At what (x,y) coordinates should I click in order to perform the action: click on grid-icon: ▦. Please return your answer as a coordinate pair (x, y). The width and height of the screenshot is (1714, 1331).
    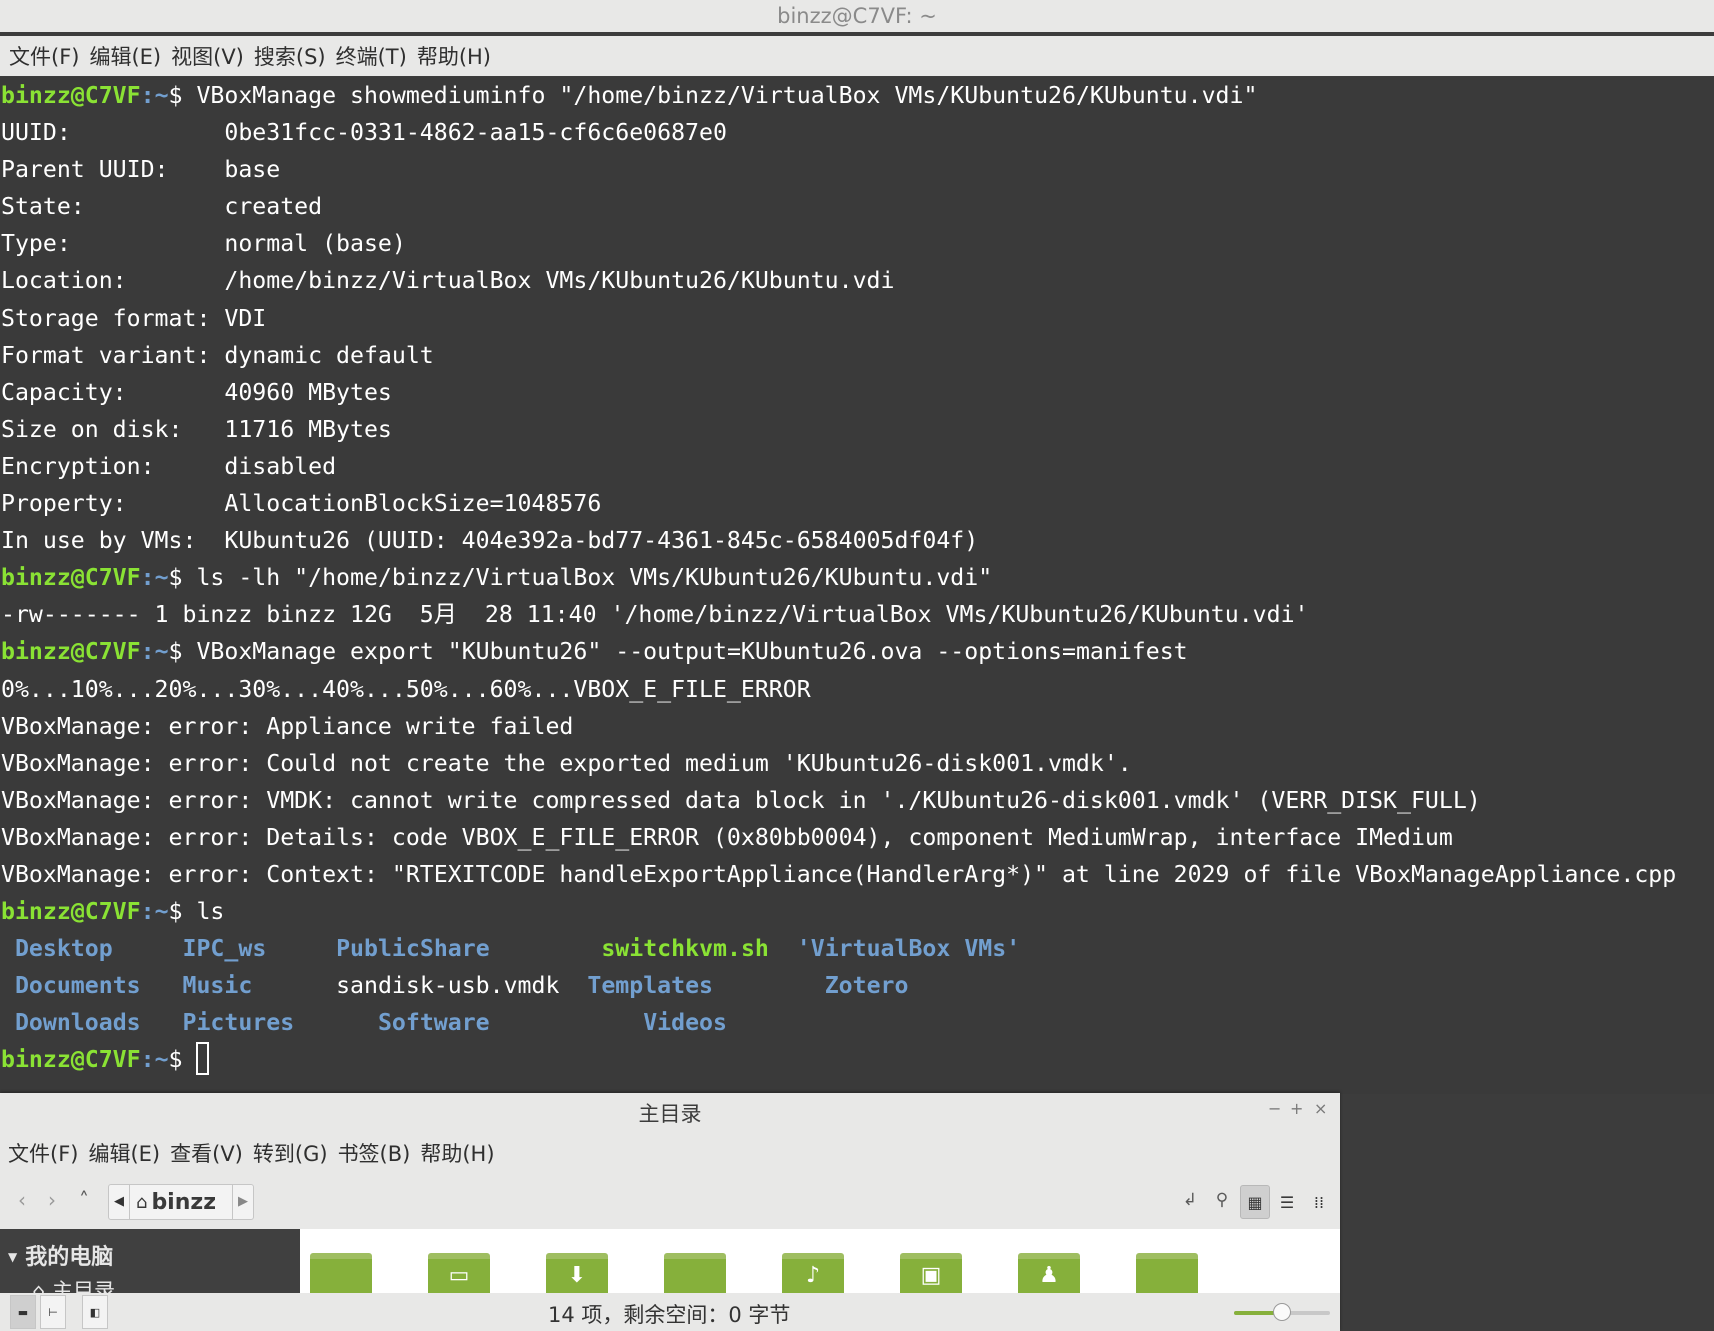
    Looking at the image, I should click on (1255, 1202).